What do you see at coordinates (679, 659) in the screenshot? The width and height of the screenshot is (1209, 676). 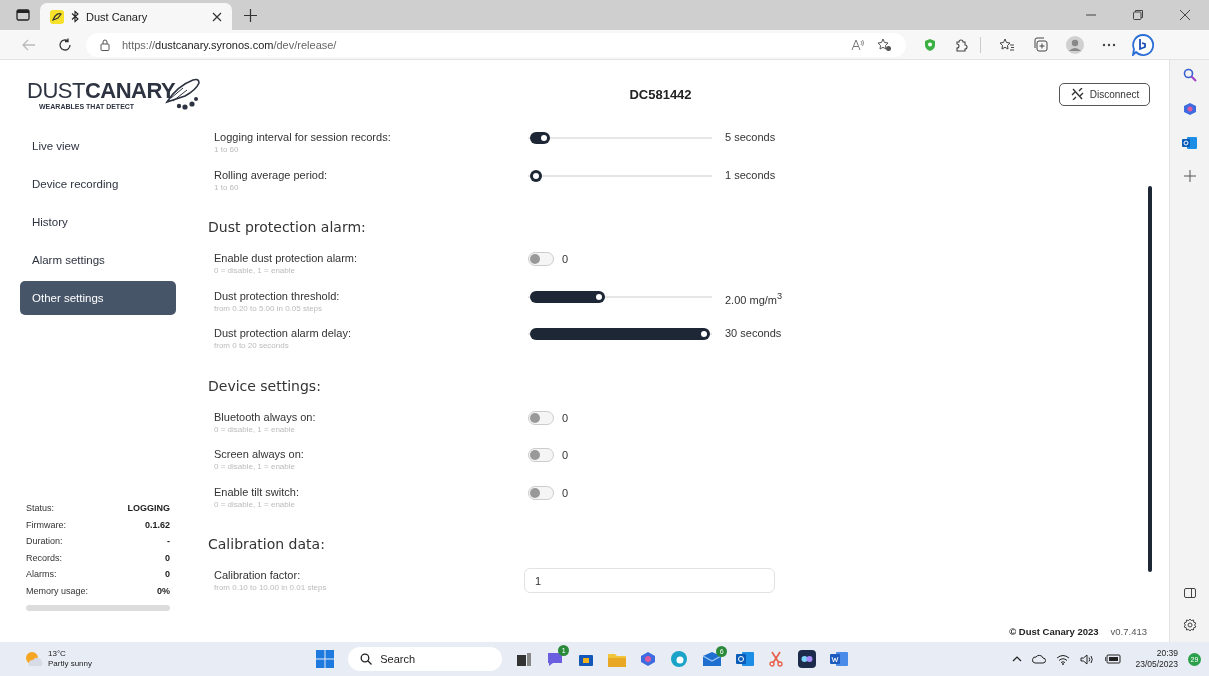 I see `browser-icon` at bounding box center [679, 659].